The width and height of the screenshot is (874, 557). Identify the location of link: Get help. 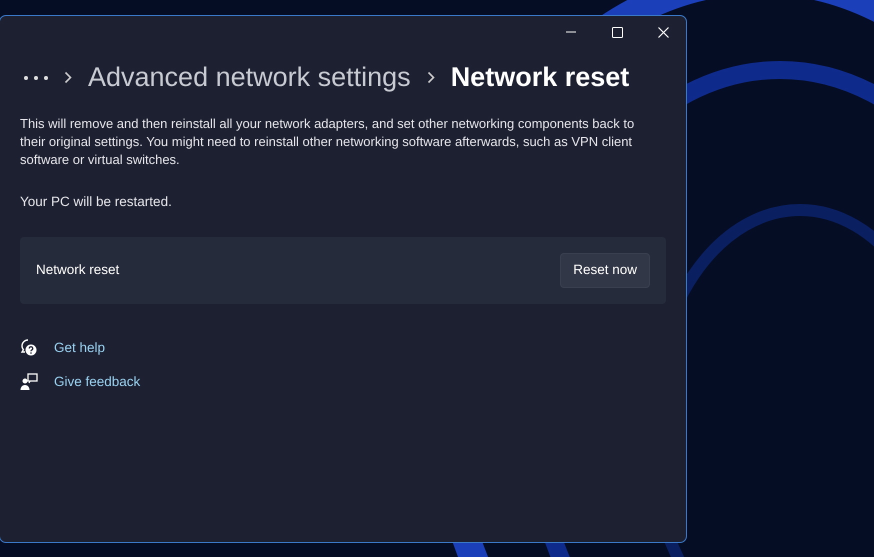
(80, 348).